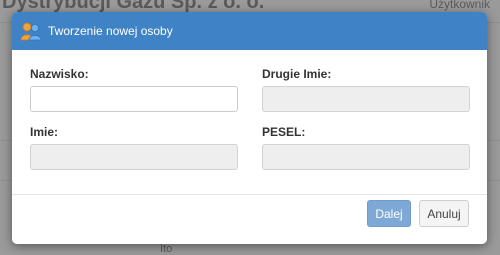 The image size is (500, 255). What do you see at coordinates (459, 5) in the screenshot?
I see `background-user-label: Użytkownik` at bounding box center [459, 5].